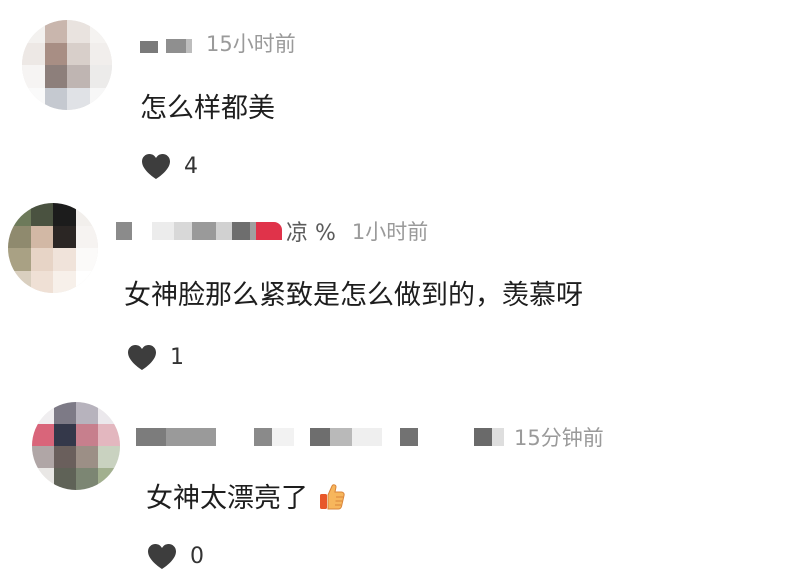 The image size is (788, 586). Describe the element at coordinates (332, 496) in the screenshot. I see `thumbs-up-icon` at that location.